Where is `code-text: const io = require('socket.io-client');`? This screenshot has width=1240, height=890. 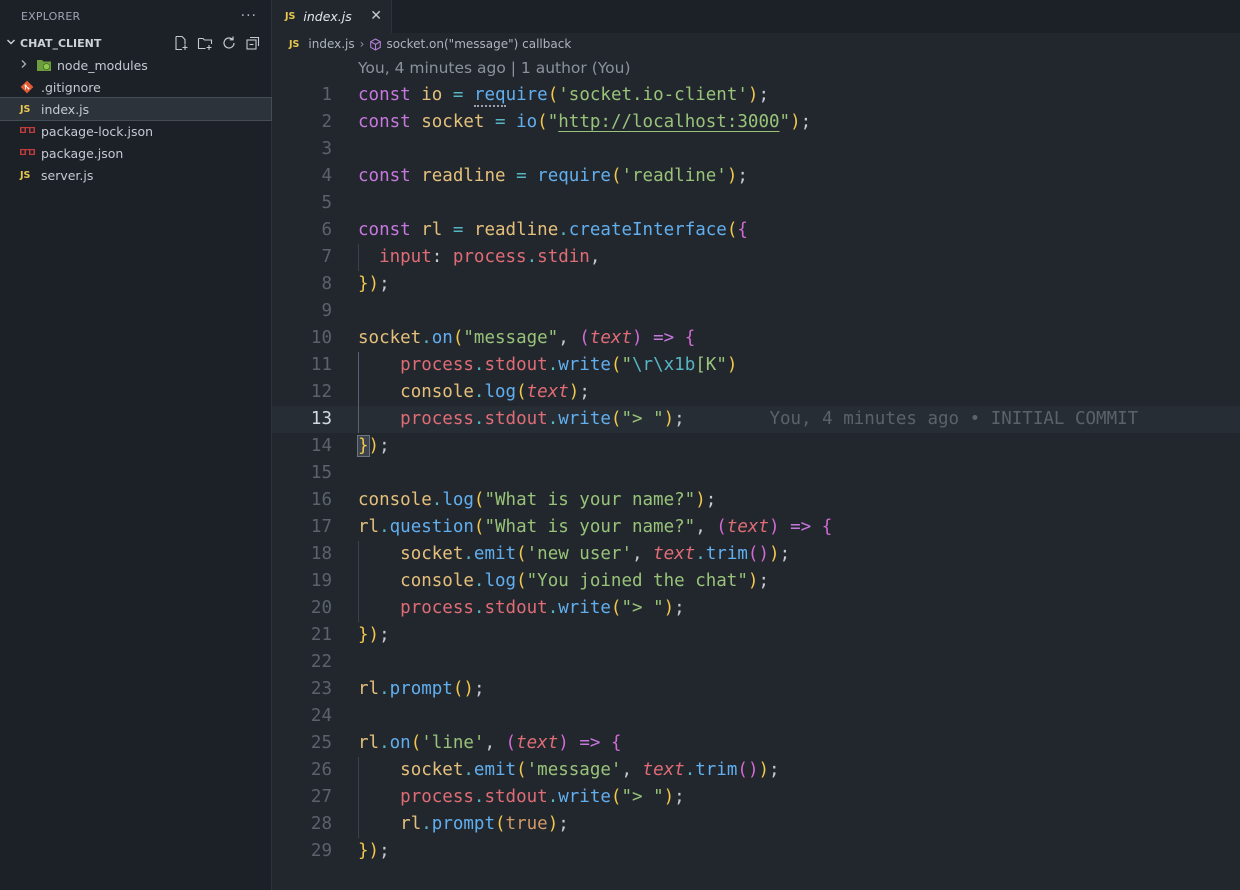 code-text: const io = require('socket.io-client'); is located at coordinates (564, 96).